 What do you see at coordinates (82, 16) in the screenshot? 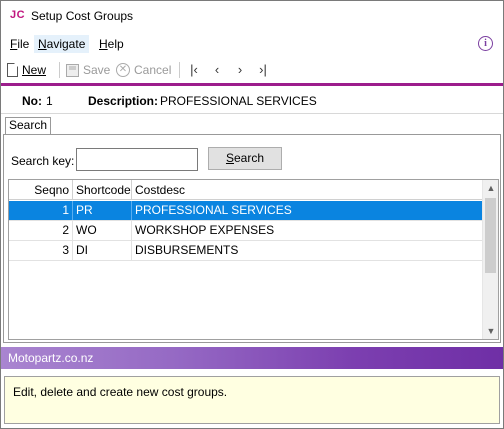
I see `window-title: Setup Cost Groups` at bounding box center [82, 16].